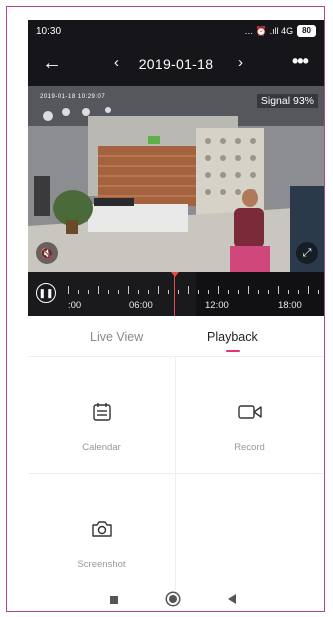  I want to click on fullscreen-icon: ⤢, so click(307, 253).